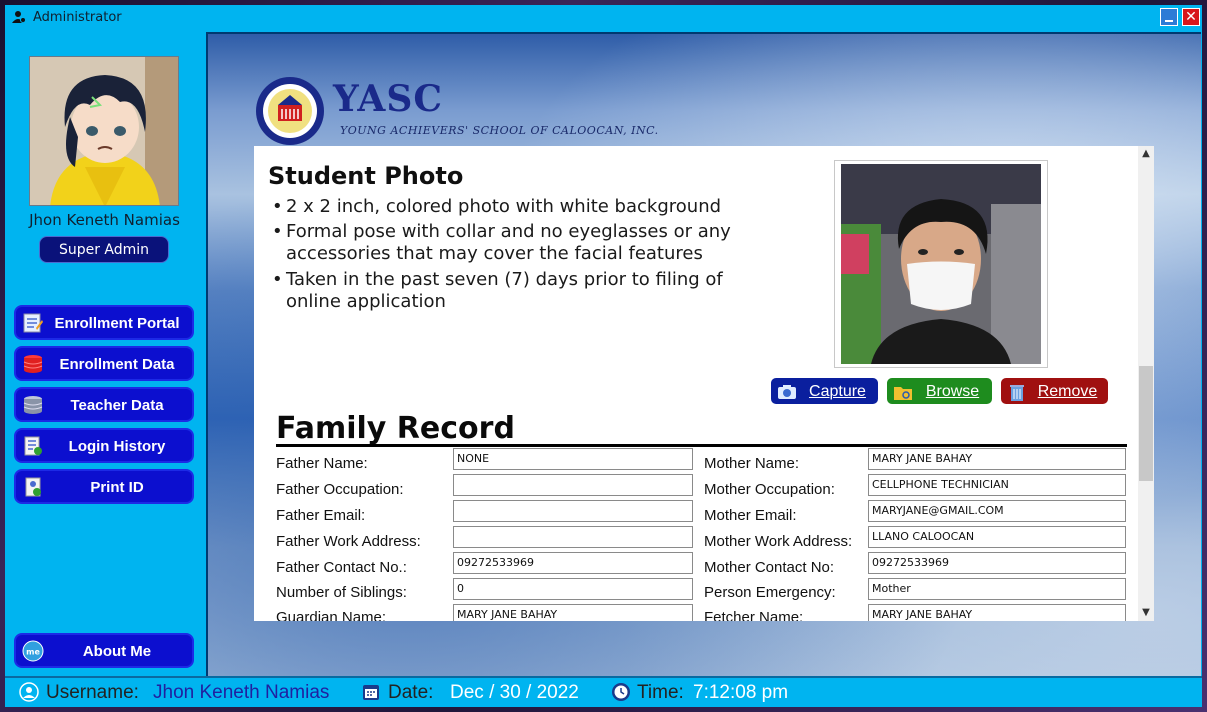 This screenshot has width=1207, height=712. Describe the element at coordinates (348, 541) in the screenshot. I see `father-work-address-label: Father Work Address:` at that location.